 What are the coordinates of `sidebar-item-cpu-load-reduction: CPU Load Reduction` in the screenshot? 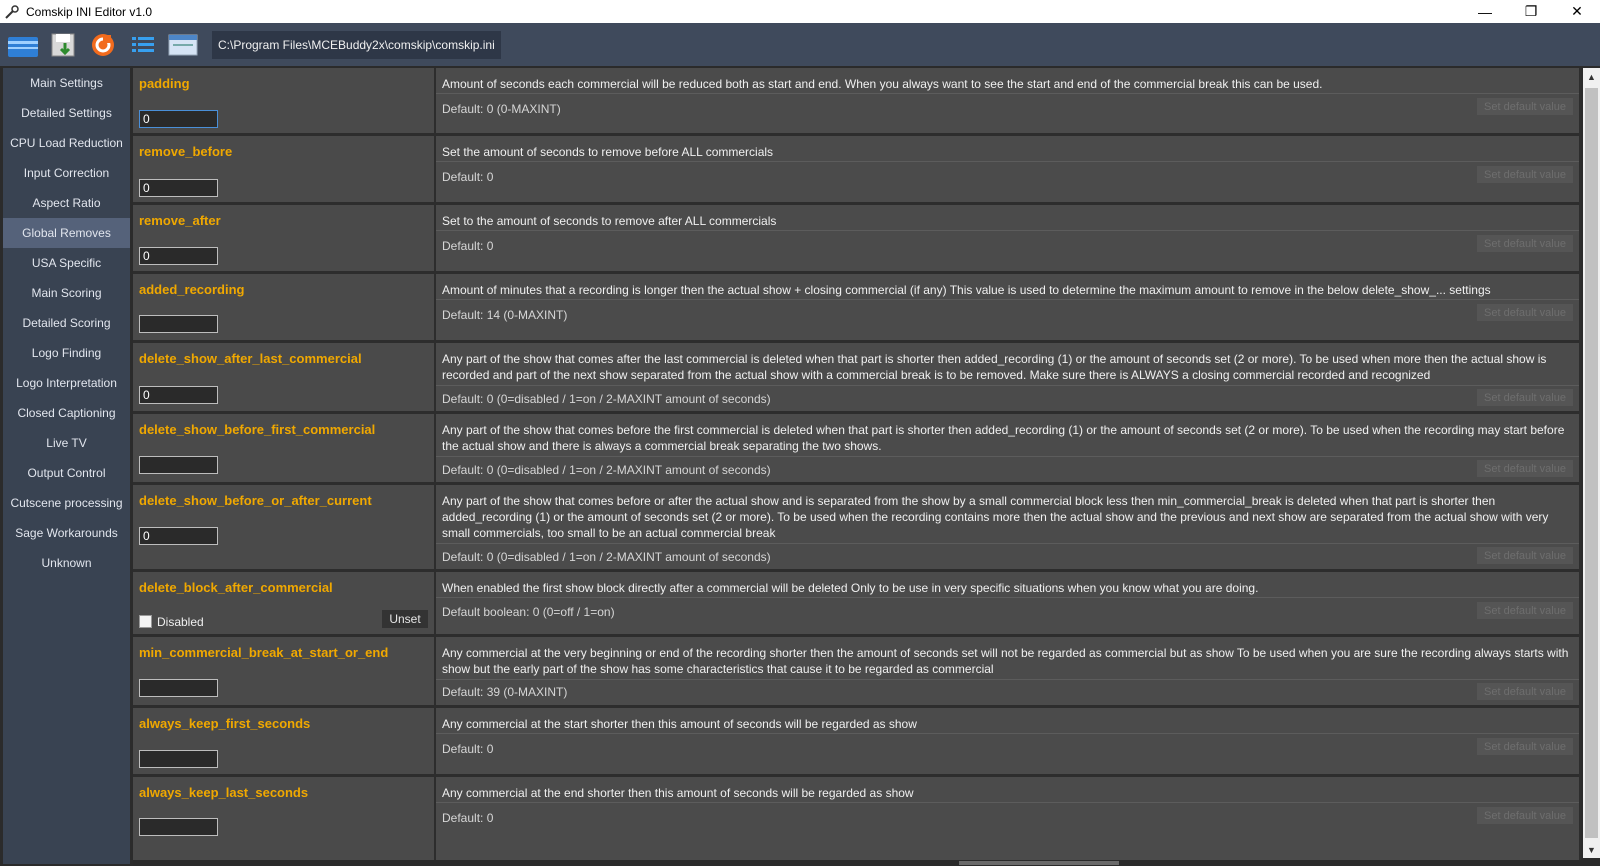 It's located at (66, 143).